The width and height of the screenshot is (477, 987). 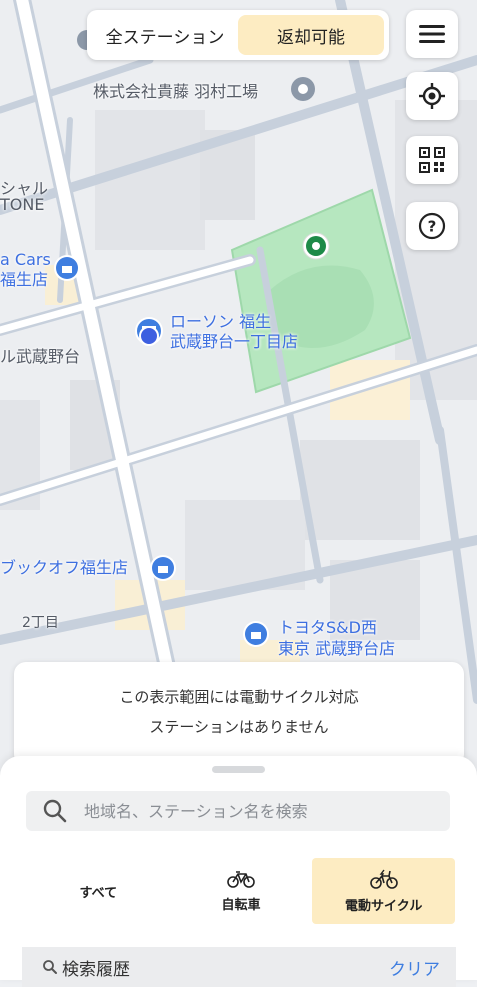 What do you see at coordinates (360, 490) in the screenshot?
I see `building-block` at bounding box center [360, 490].